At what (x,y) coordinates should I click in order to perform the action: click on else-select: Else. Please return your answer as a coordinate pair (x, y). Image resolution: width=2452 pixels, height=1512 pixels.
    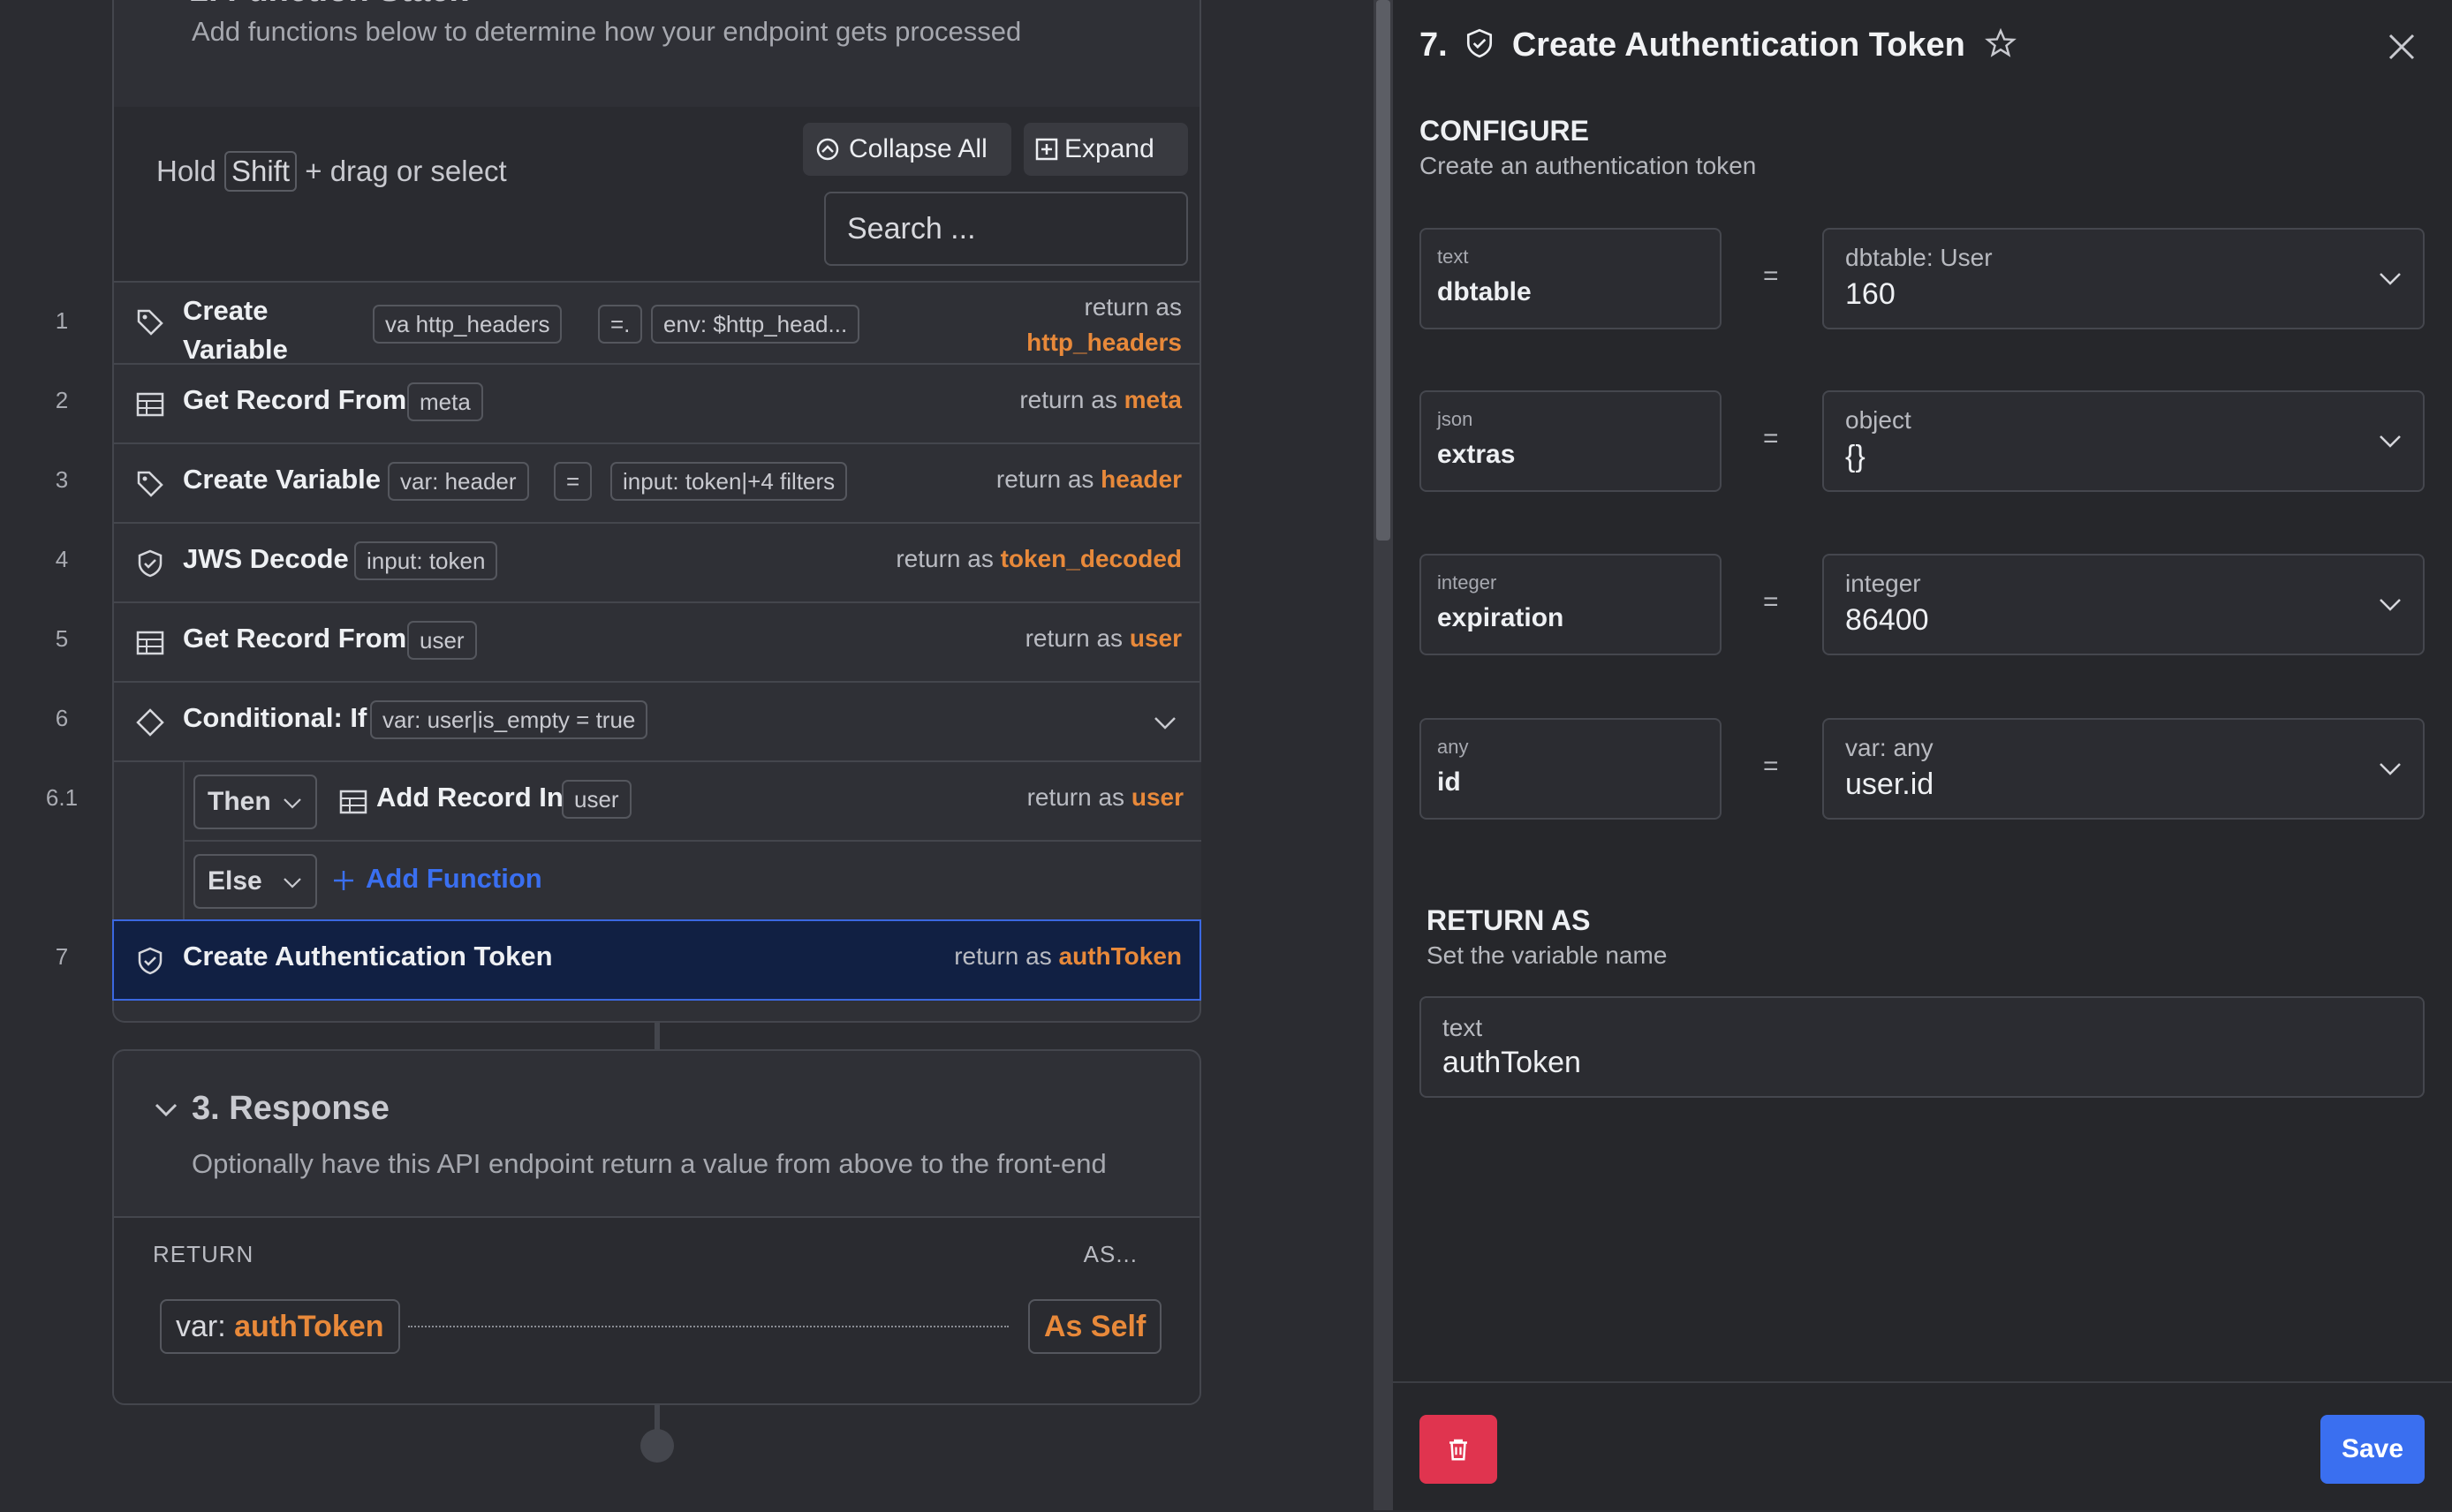
    Looking at the image, I should click on (255, 881).